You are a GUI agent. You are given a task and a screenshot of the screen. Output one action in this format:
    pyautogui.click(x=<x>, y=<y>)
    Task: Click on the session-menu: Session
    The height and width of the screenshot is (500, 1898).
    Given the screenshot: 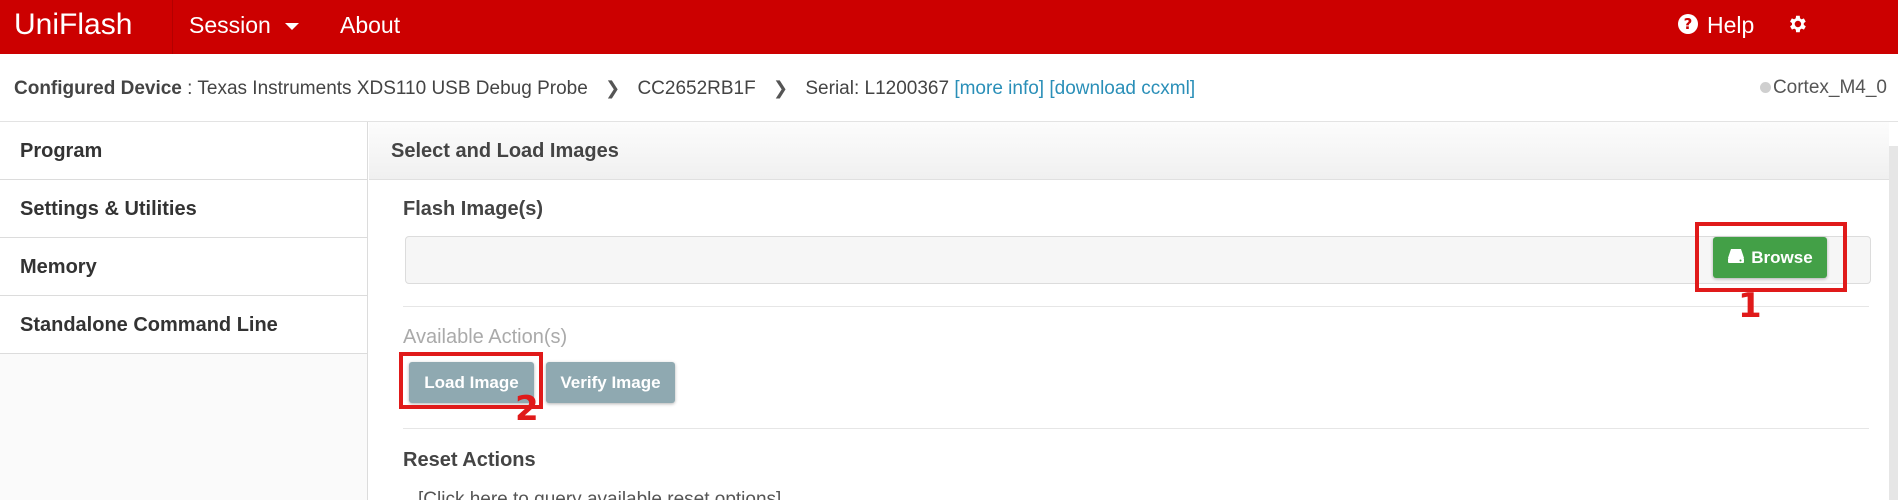 What is the action you would take?
    pyautogui.click(x=244, y=27)
    